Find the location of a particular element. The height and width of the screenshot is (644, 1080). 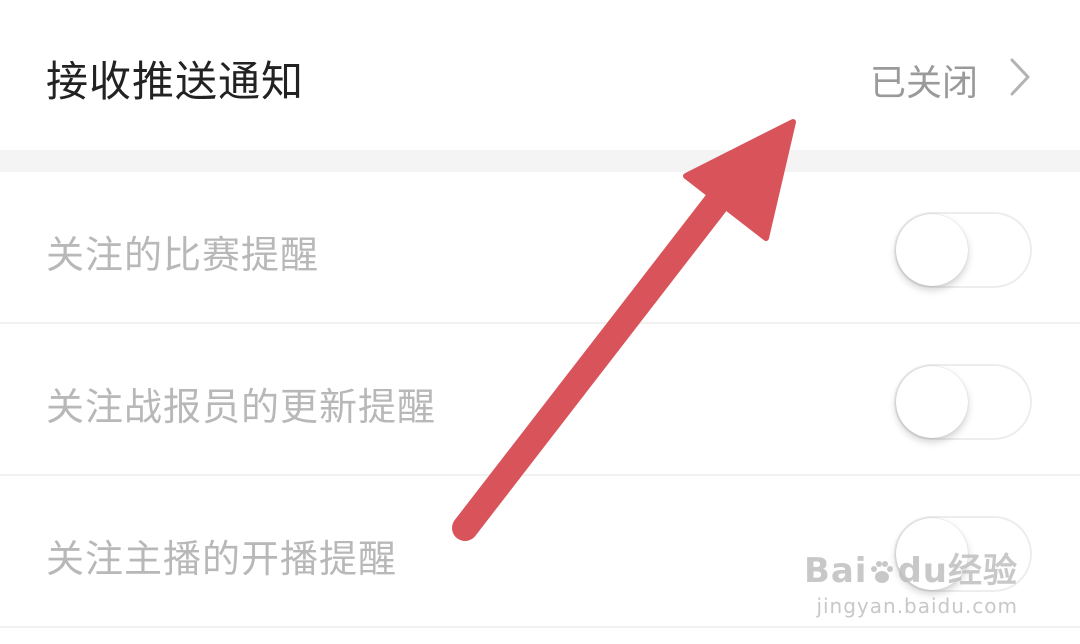

setting-label: 关注的比赛提醒 is located at coordinates (183, 255).